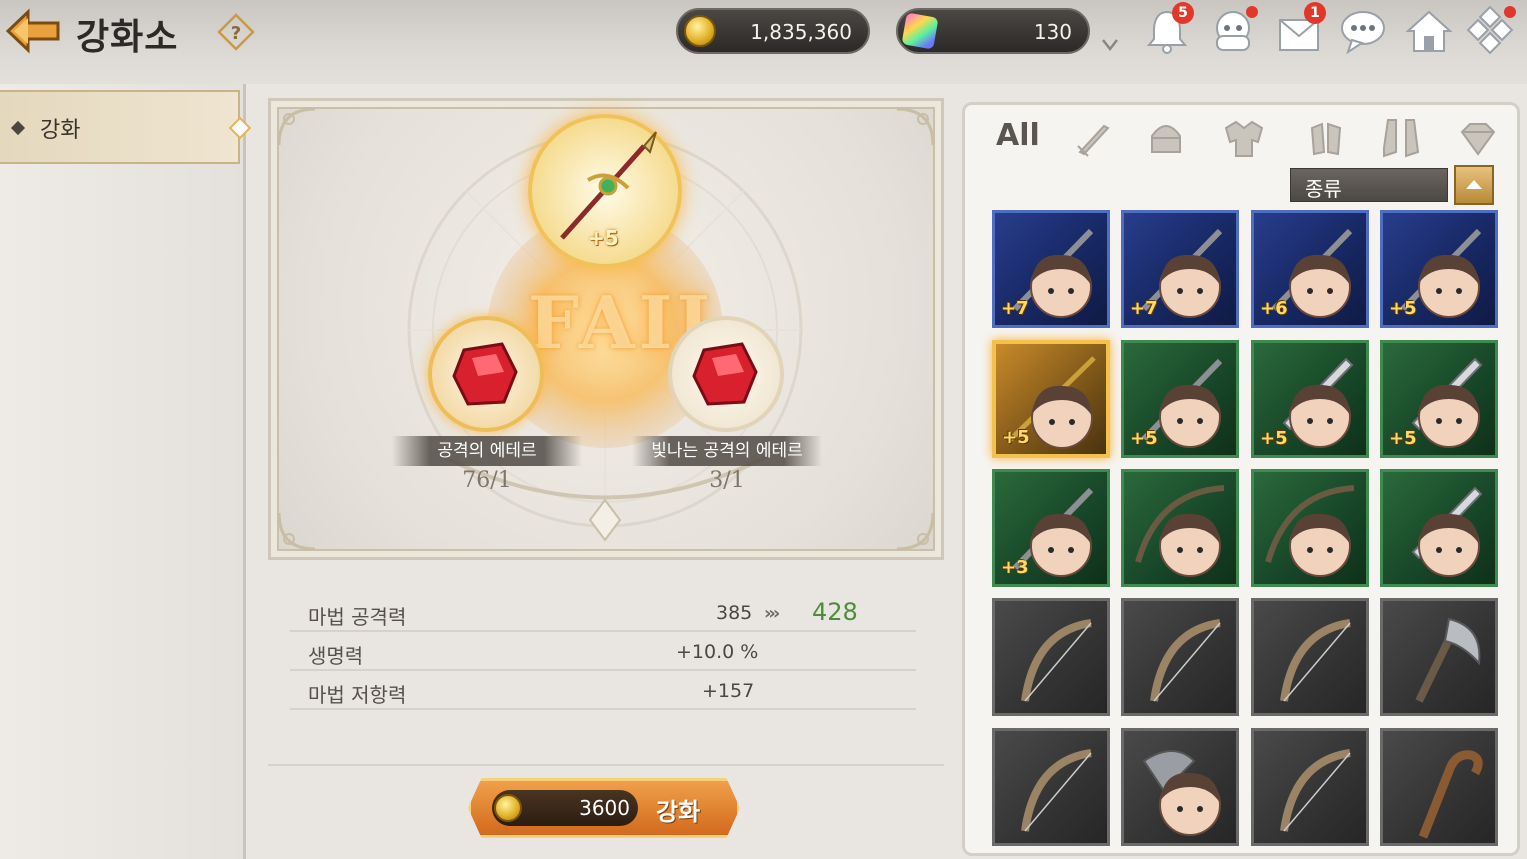 The width and height of the screenshot is (1527, 859). I want to click on stat-name: 마법 저항력, so click(357, 695).